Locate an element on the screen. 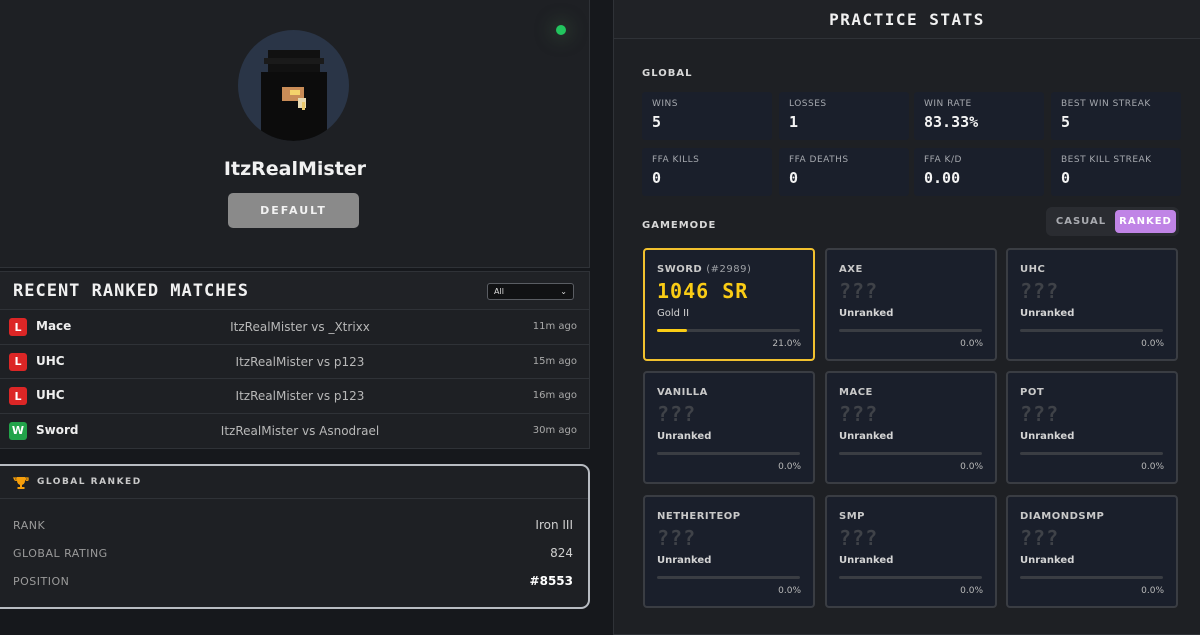  mode-name: DIAMONDSMP is located at coordinates (1062, 516).